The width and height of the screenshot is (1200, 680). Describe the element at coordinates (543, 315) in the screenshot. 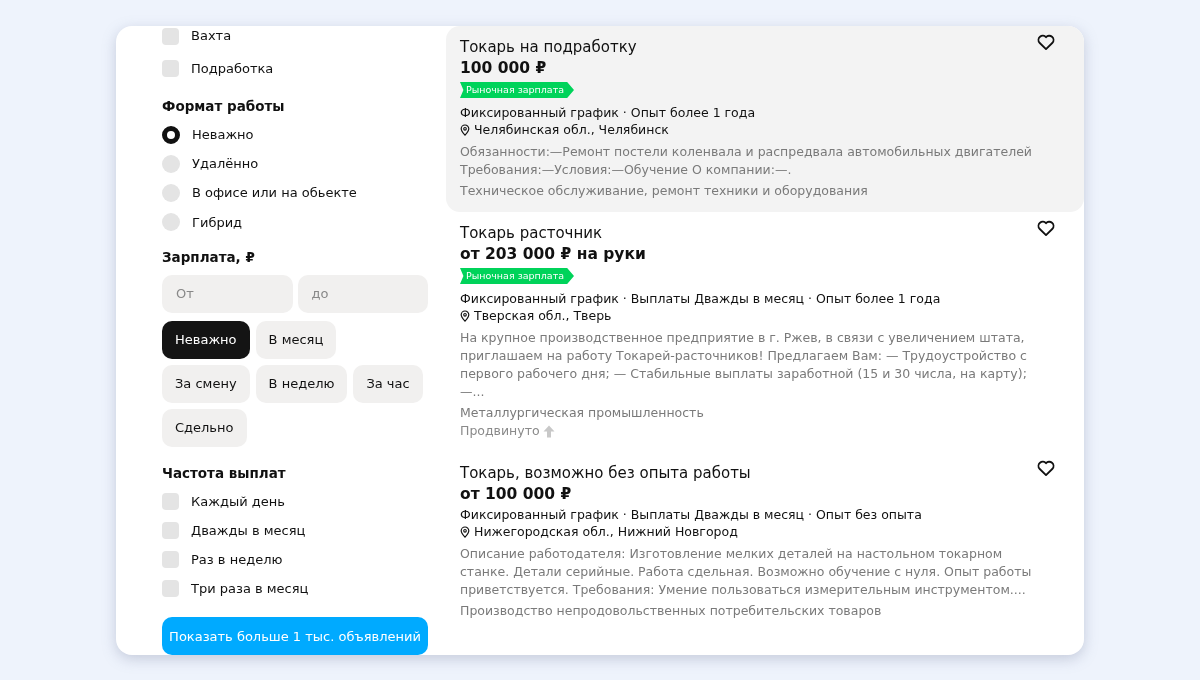

I see `location-text: Тверская обл., Тверь` at that location.